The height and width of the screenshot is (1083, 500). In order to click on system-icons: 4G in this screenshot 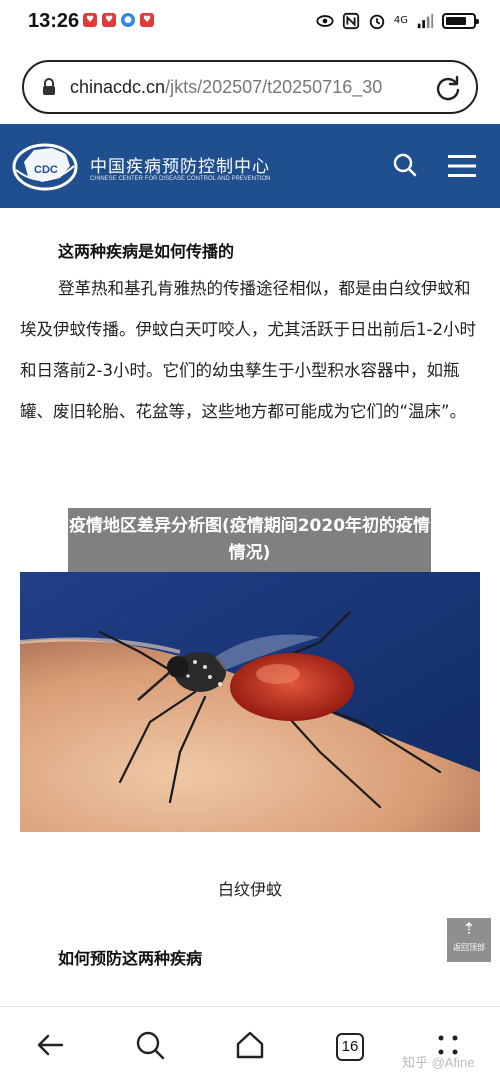, I will do `click(397, 21)`.